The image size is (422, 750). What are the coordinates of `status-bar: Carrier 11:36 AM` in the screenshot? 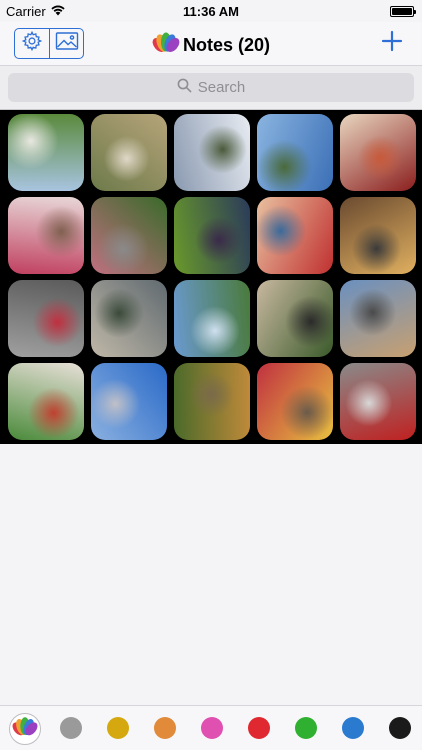 It's located at (211, 11).